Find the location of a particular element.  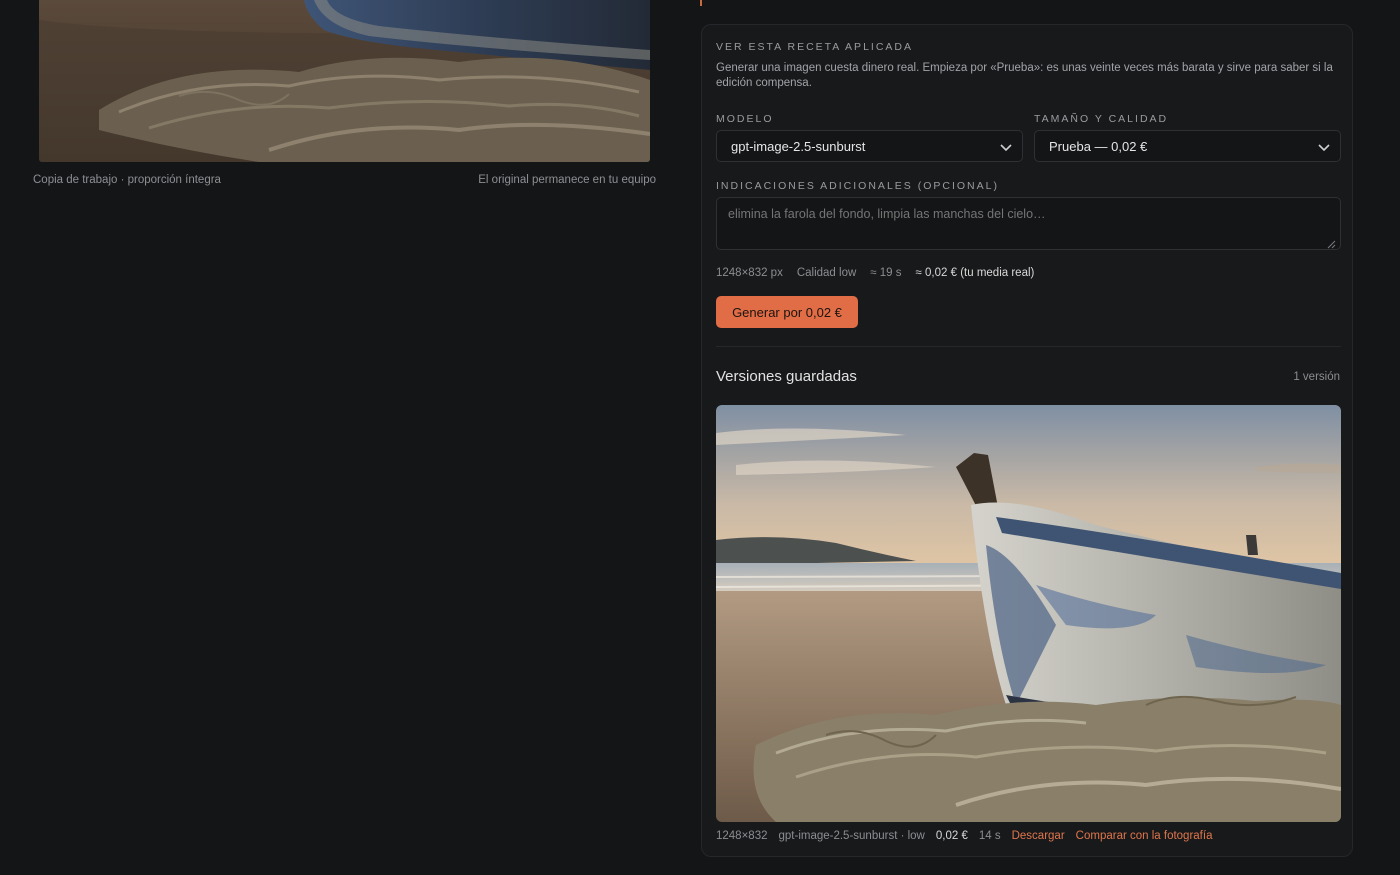

tab-indicator is located at coordinates (701, 3).